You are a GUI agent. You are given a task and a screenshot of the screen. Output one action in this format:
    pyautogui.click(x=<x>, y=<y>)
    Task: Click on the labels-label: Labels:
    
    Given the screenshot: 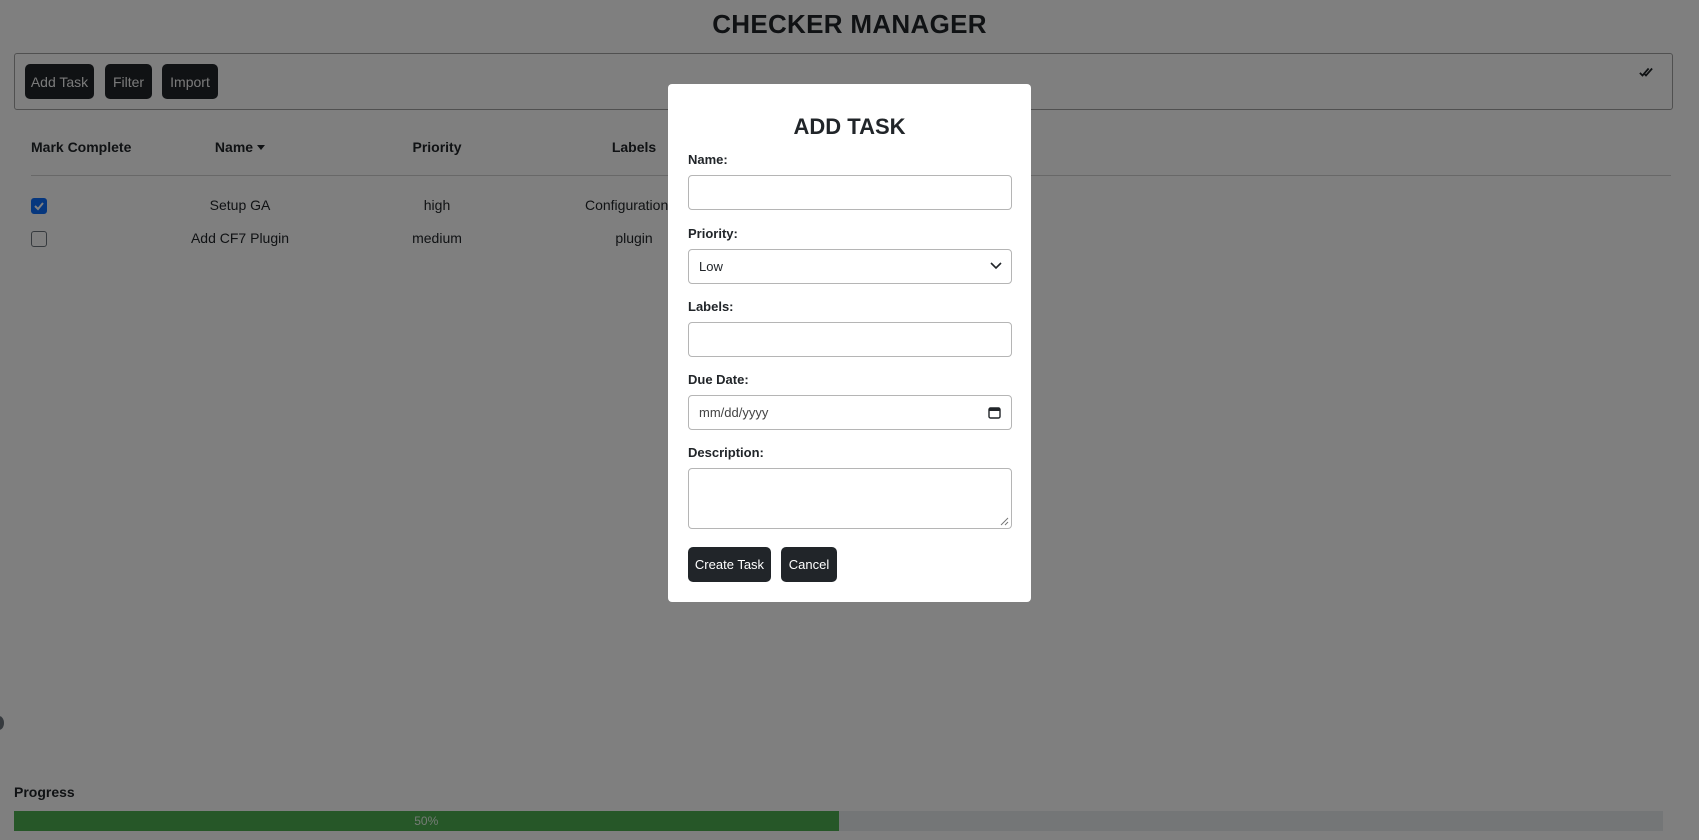 What is the action you would take?
    pyautogui.click(x=711, y=306)
    